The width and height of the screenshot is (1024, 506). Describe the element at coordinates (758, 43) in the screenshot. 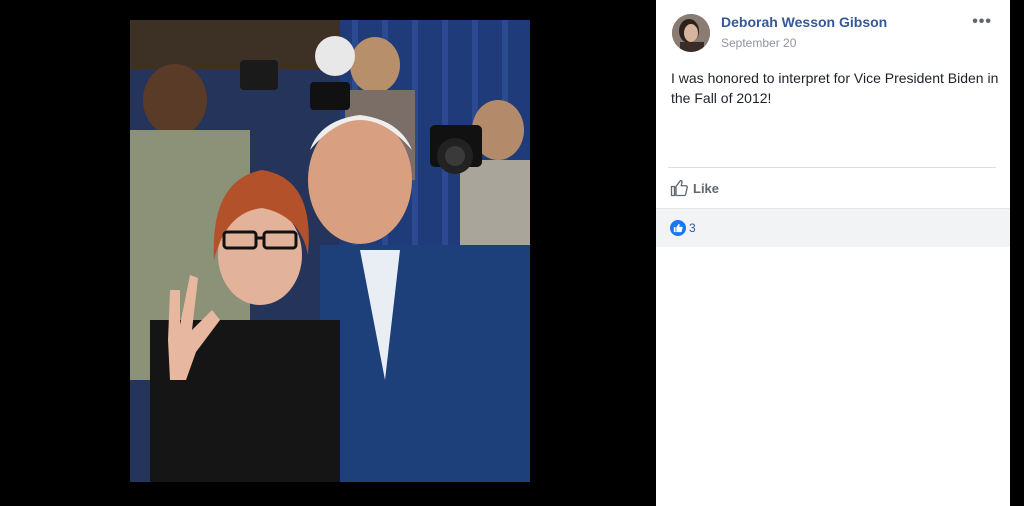

I see `post-date: September 20` at that location.